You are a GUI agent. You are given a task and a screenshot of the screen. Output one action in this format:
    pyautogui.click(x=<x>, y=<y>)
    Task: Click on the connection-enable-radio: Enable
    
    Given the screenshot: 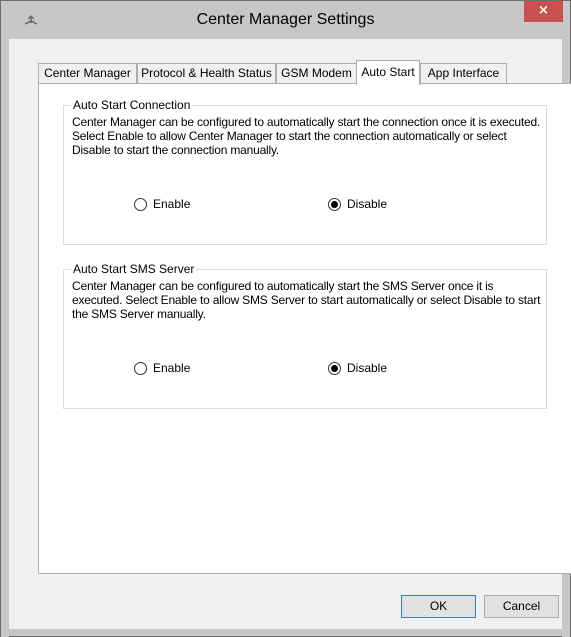 What is the action you would take?
    pyautogui.click(x=162, y=204)
    